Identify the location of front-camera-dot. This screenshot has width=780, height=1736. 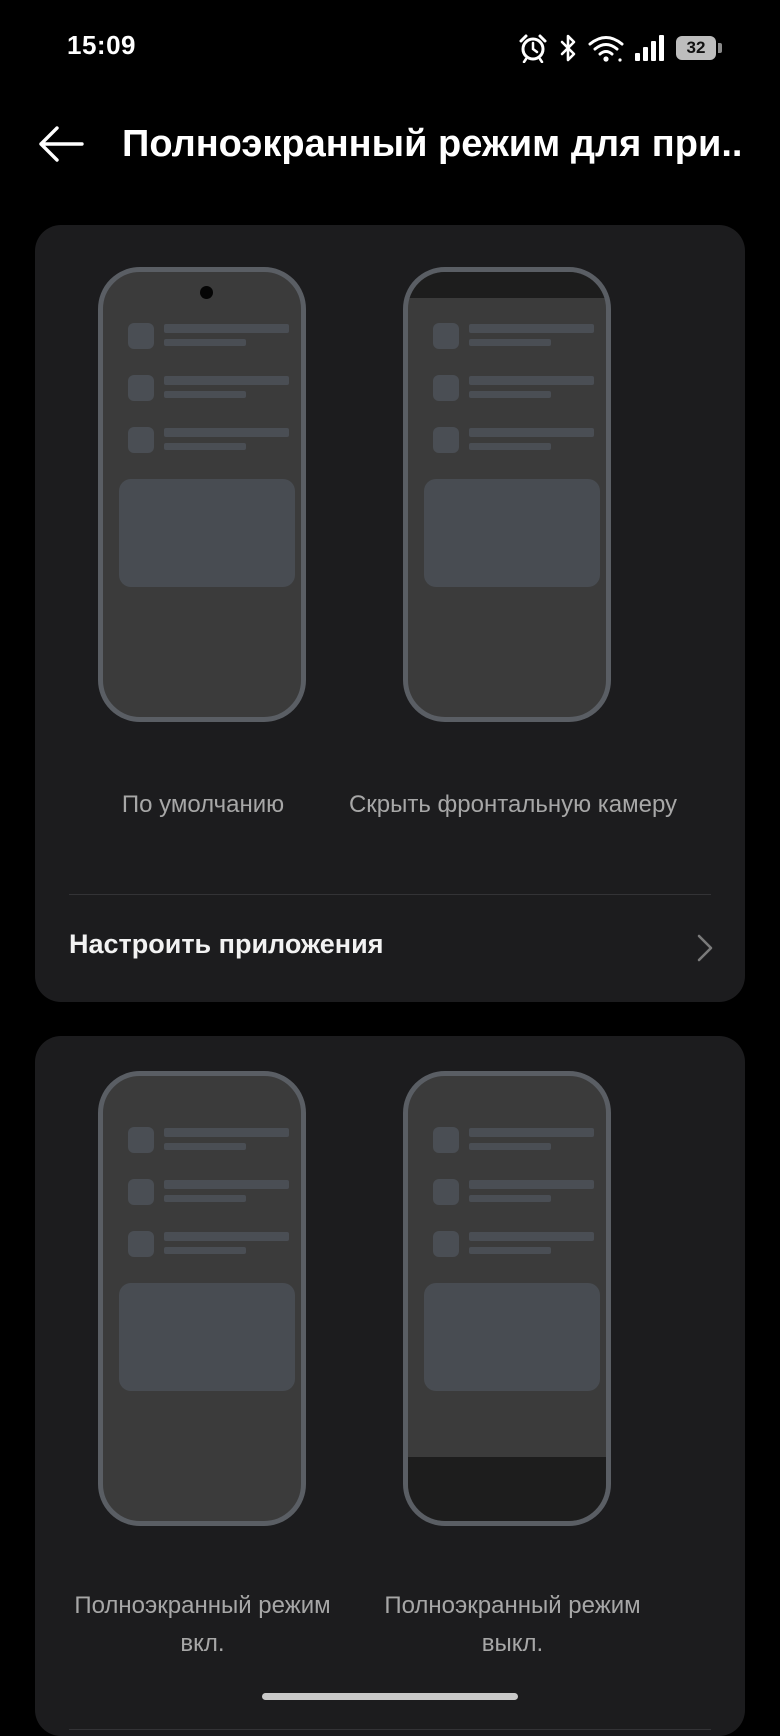
(206, 292).